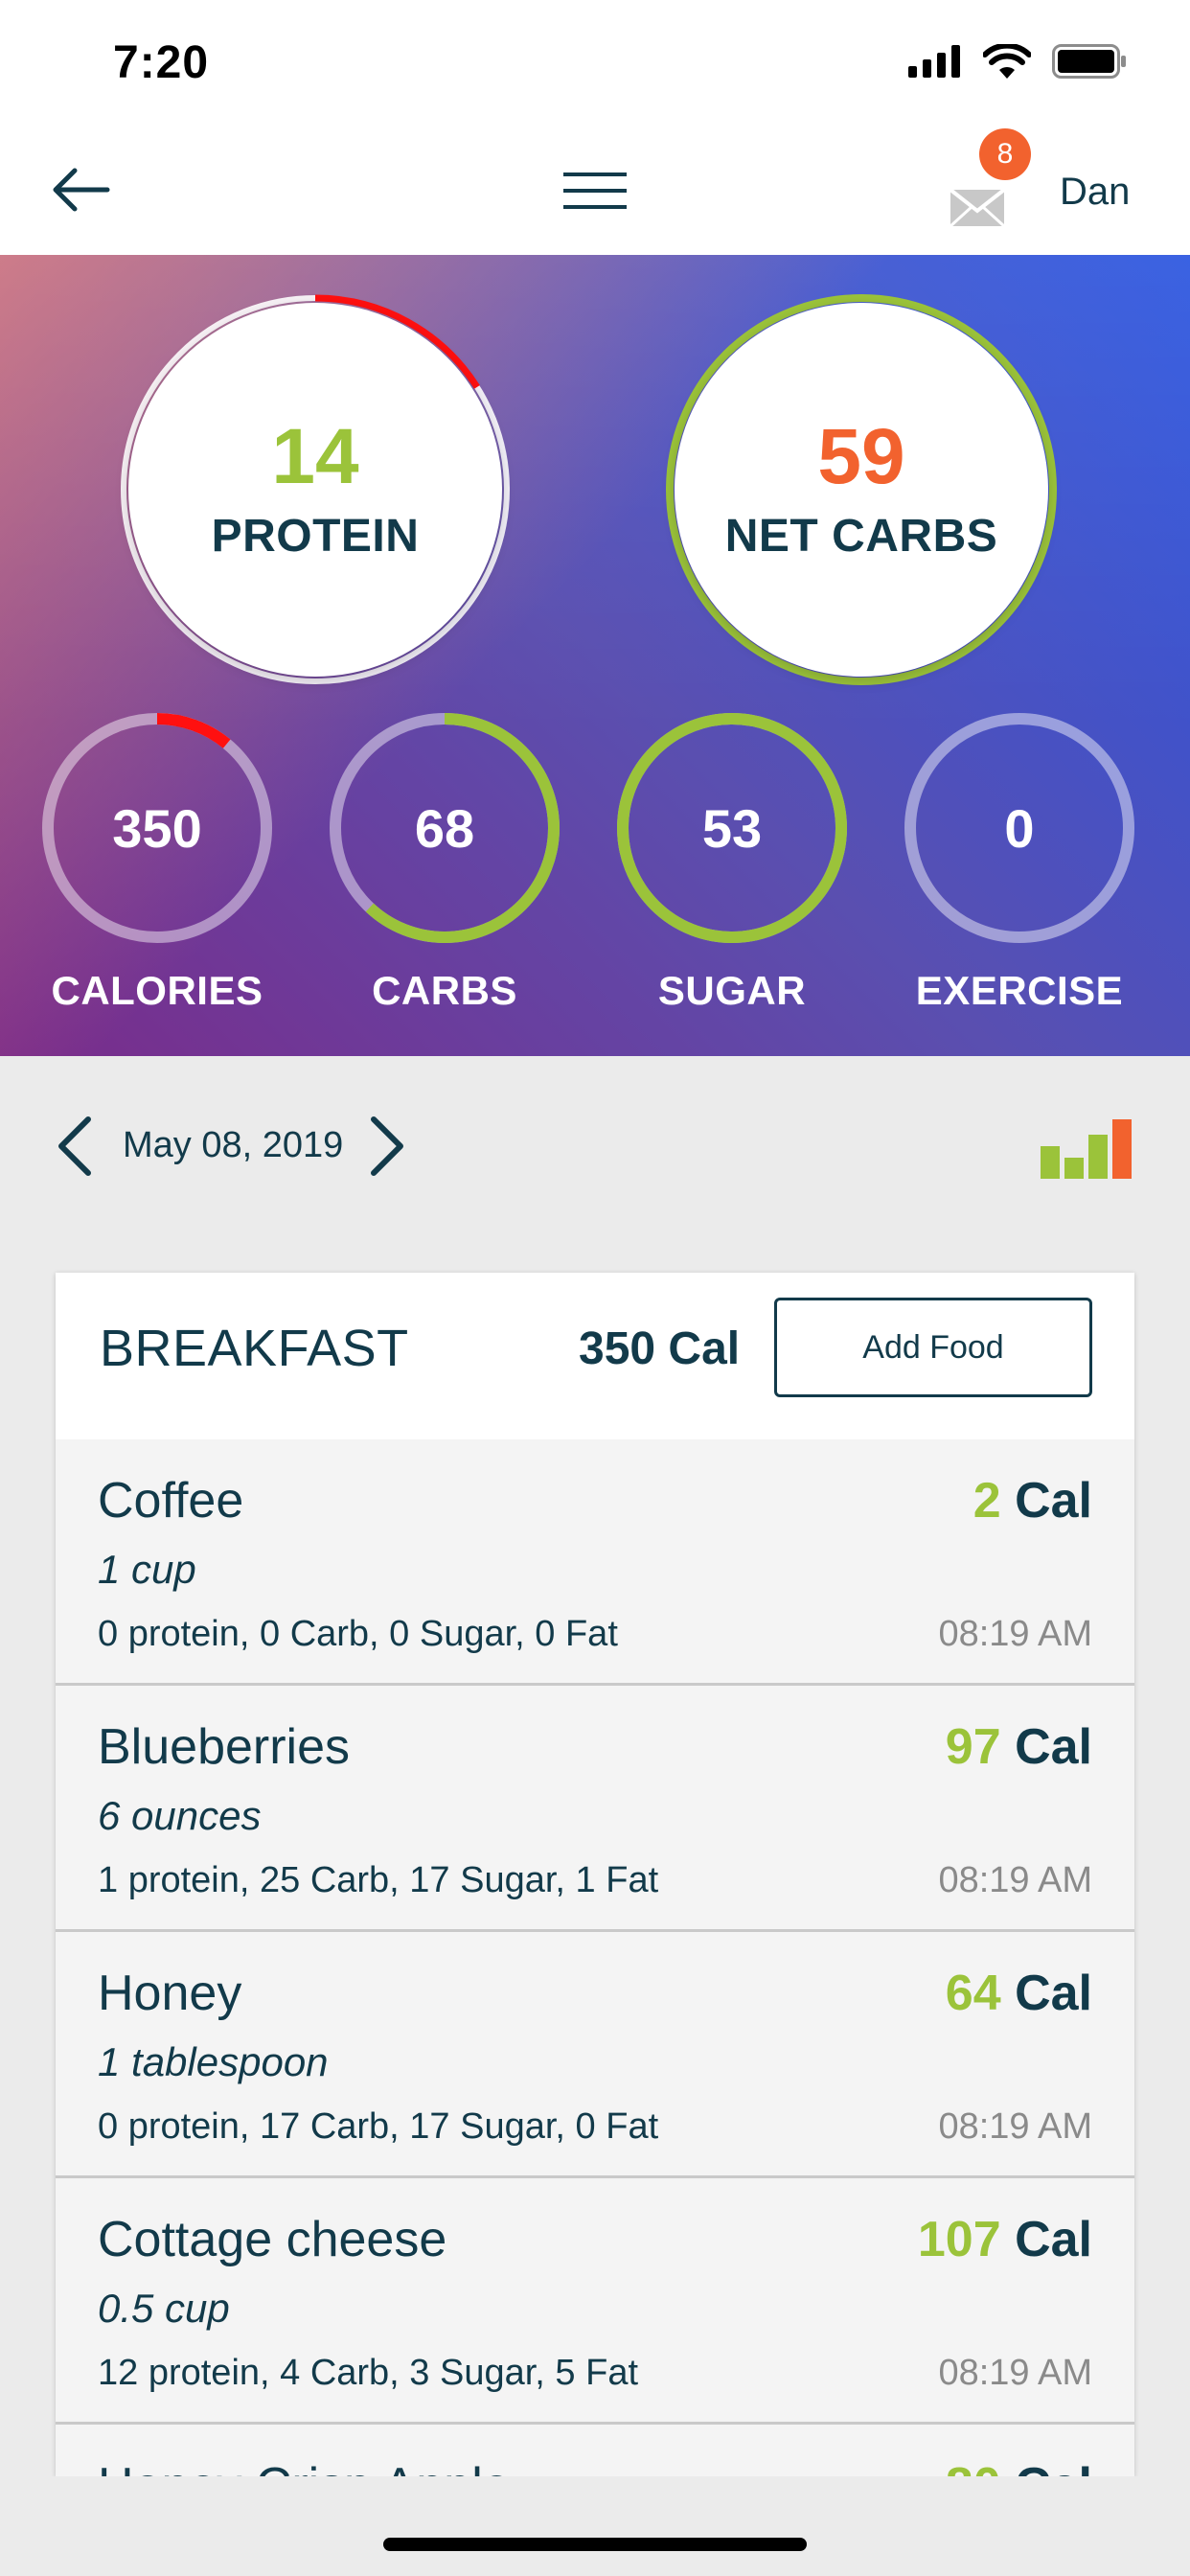 The image size is (1190, 2576). Describe the element at coordinates (157, 990) in the screenshot. I see `calories-label: CALORIES` at that location.